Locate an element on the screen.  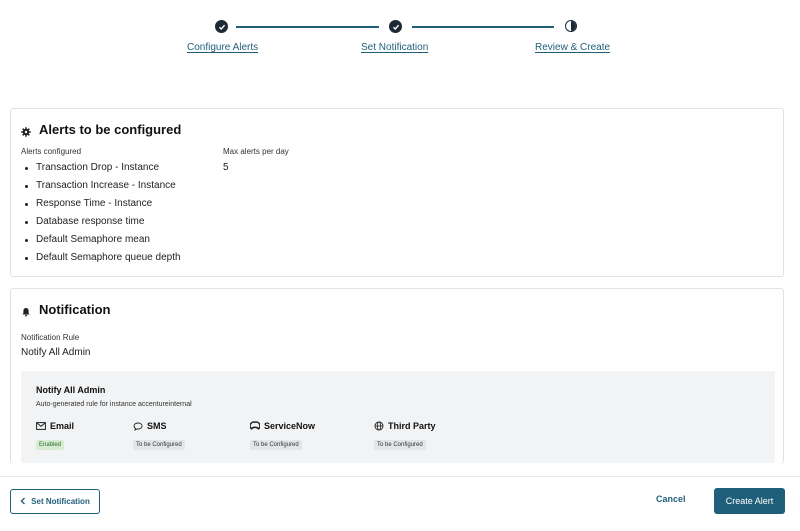
servicenow-icon is located at coordinates (255, 426).